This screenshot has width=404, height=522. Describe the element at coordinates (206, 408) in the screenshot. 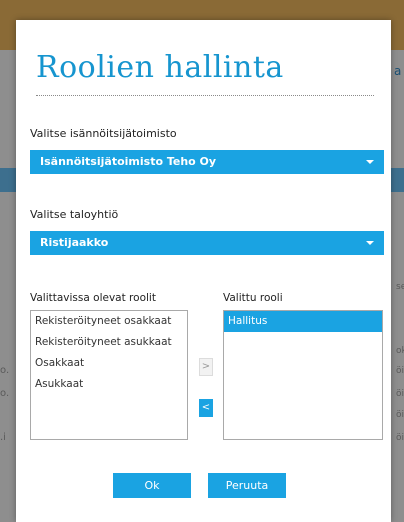

I see `move-left-button: <` at that location.